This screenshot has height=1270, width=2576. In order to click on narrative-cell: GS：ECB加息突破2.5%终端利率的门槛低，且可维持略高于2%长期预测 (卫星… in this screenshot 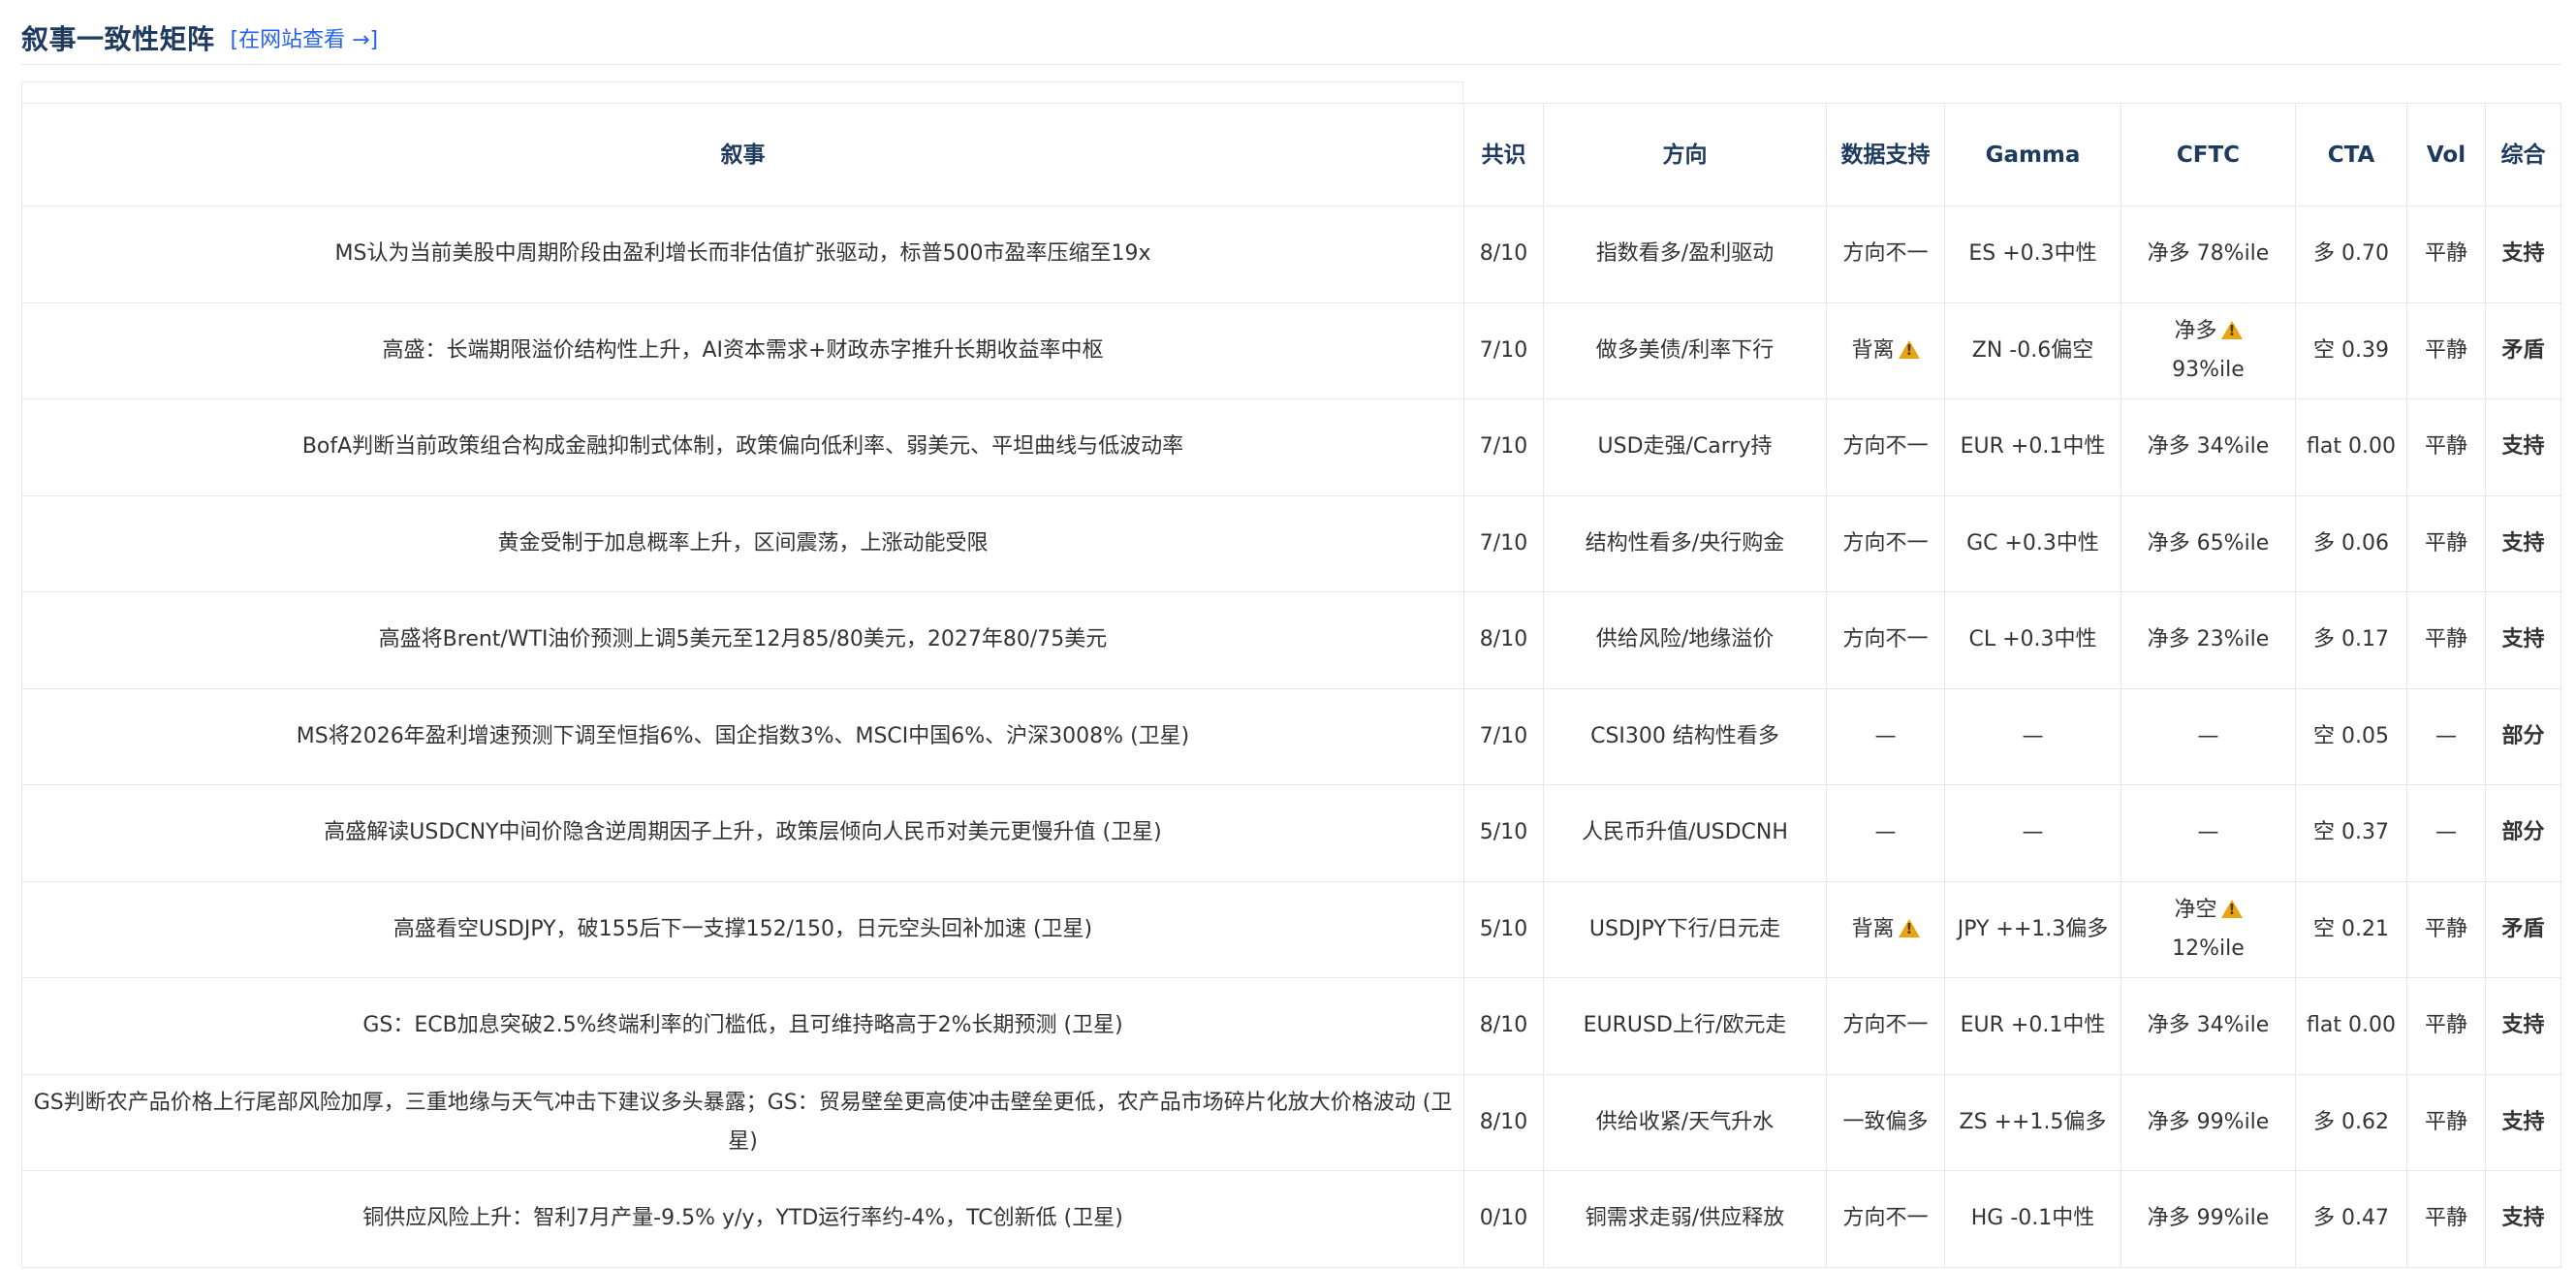, I will do `click(742, 1026)`.